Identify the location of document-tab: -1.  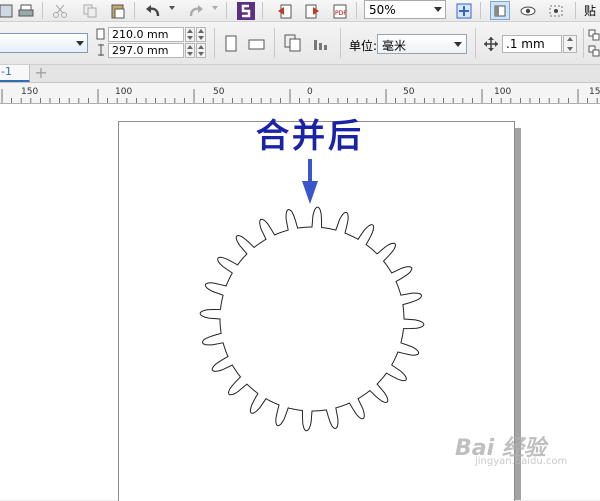
(15, 73).